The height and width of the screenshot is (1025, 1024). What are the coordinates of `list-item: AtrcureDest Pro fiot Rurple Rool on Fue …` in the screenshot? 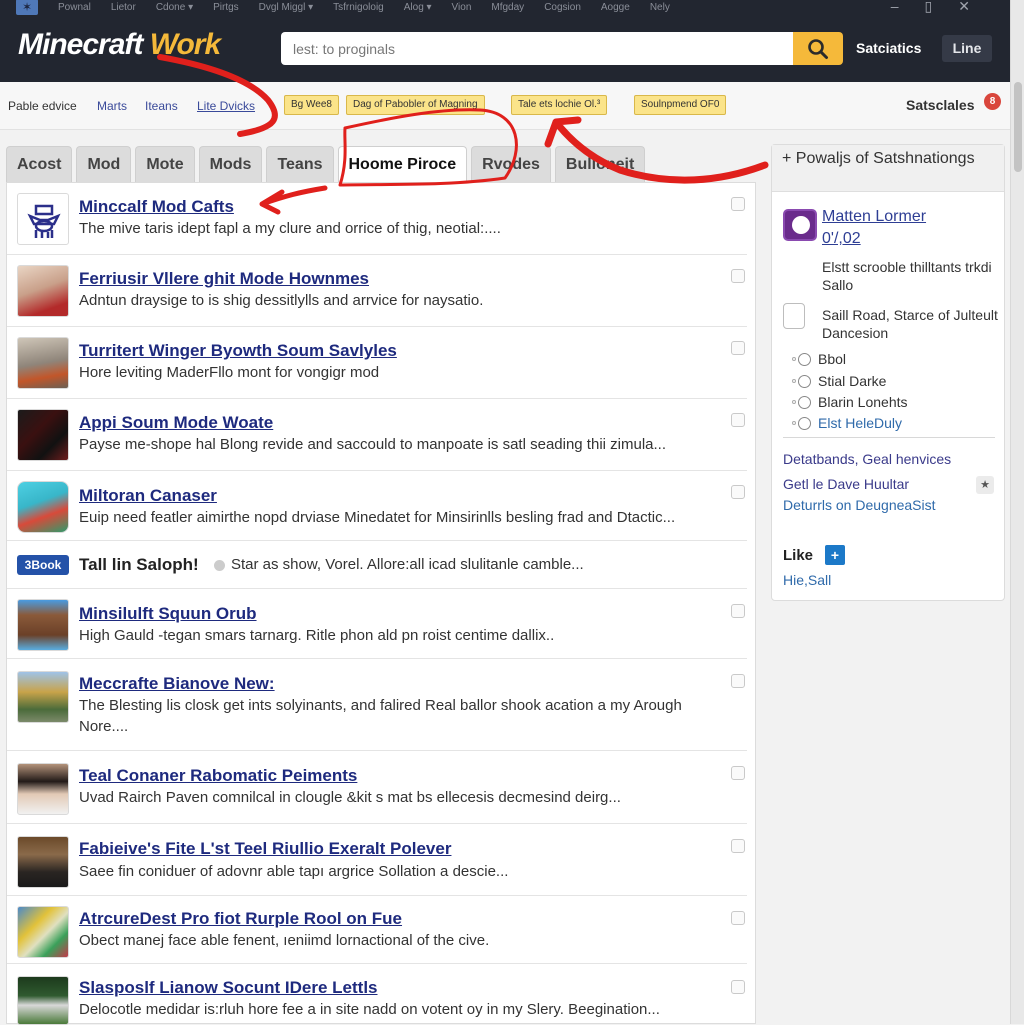 It's located at (377, 930).